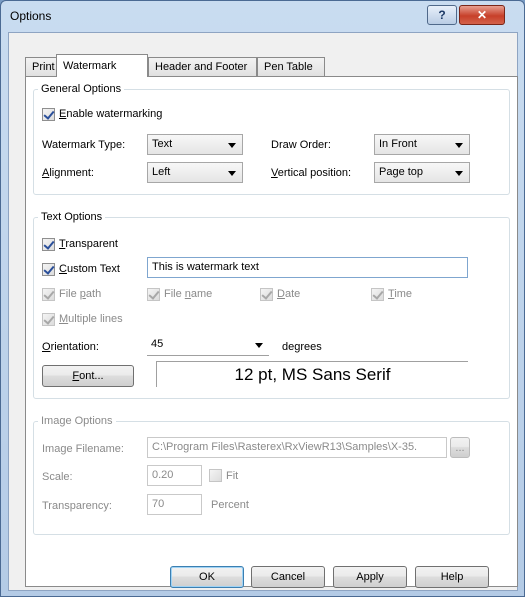 The width and height of the screenshot is (525, 597). Describe the element at coordinates (195, 144) in the screenshot. I see `watermark-type-select: Text` at that location.